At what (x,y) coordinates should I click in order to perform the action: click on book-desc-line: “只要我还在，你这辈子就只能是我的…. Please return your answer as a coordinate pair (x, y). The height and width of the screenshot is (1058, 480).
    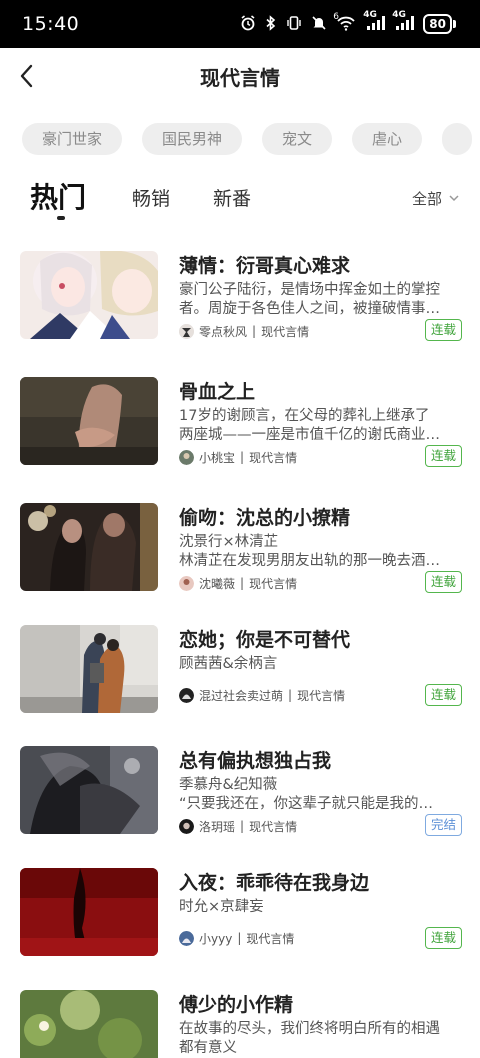
    Looking at the image, I should click on (306, 804).